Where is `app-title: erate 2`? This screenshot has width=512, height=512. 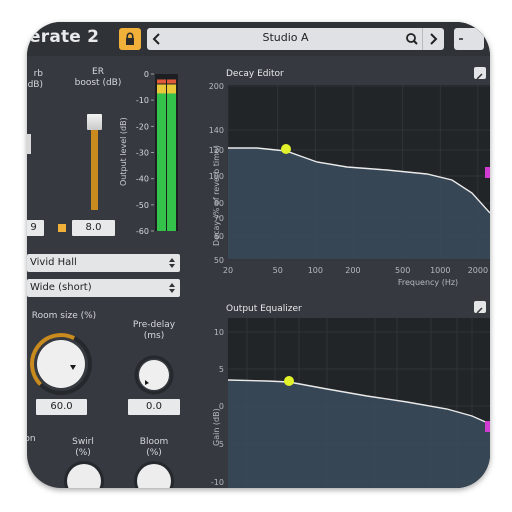
app-title: erate 2 is located at coordinates (64, 37).